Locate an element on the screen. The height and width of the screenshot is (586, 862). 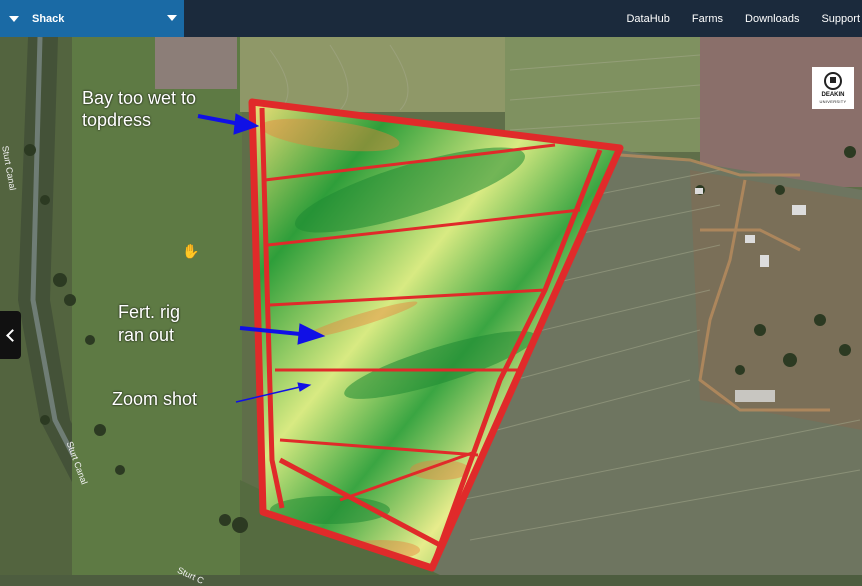
nav-datahub: DataHub is located at coordinates (647, 19).